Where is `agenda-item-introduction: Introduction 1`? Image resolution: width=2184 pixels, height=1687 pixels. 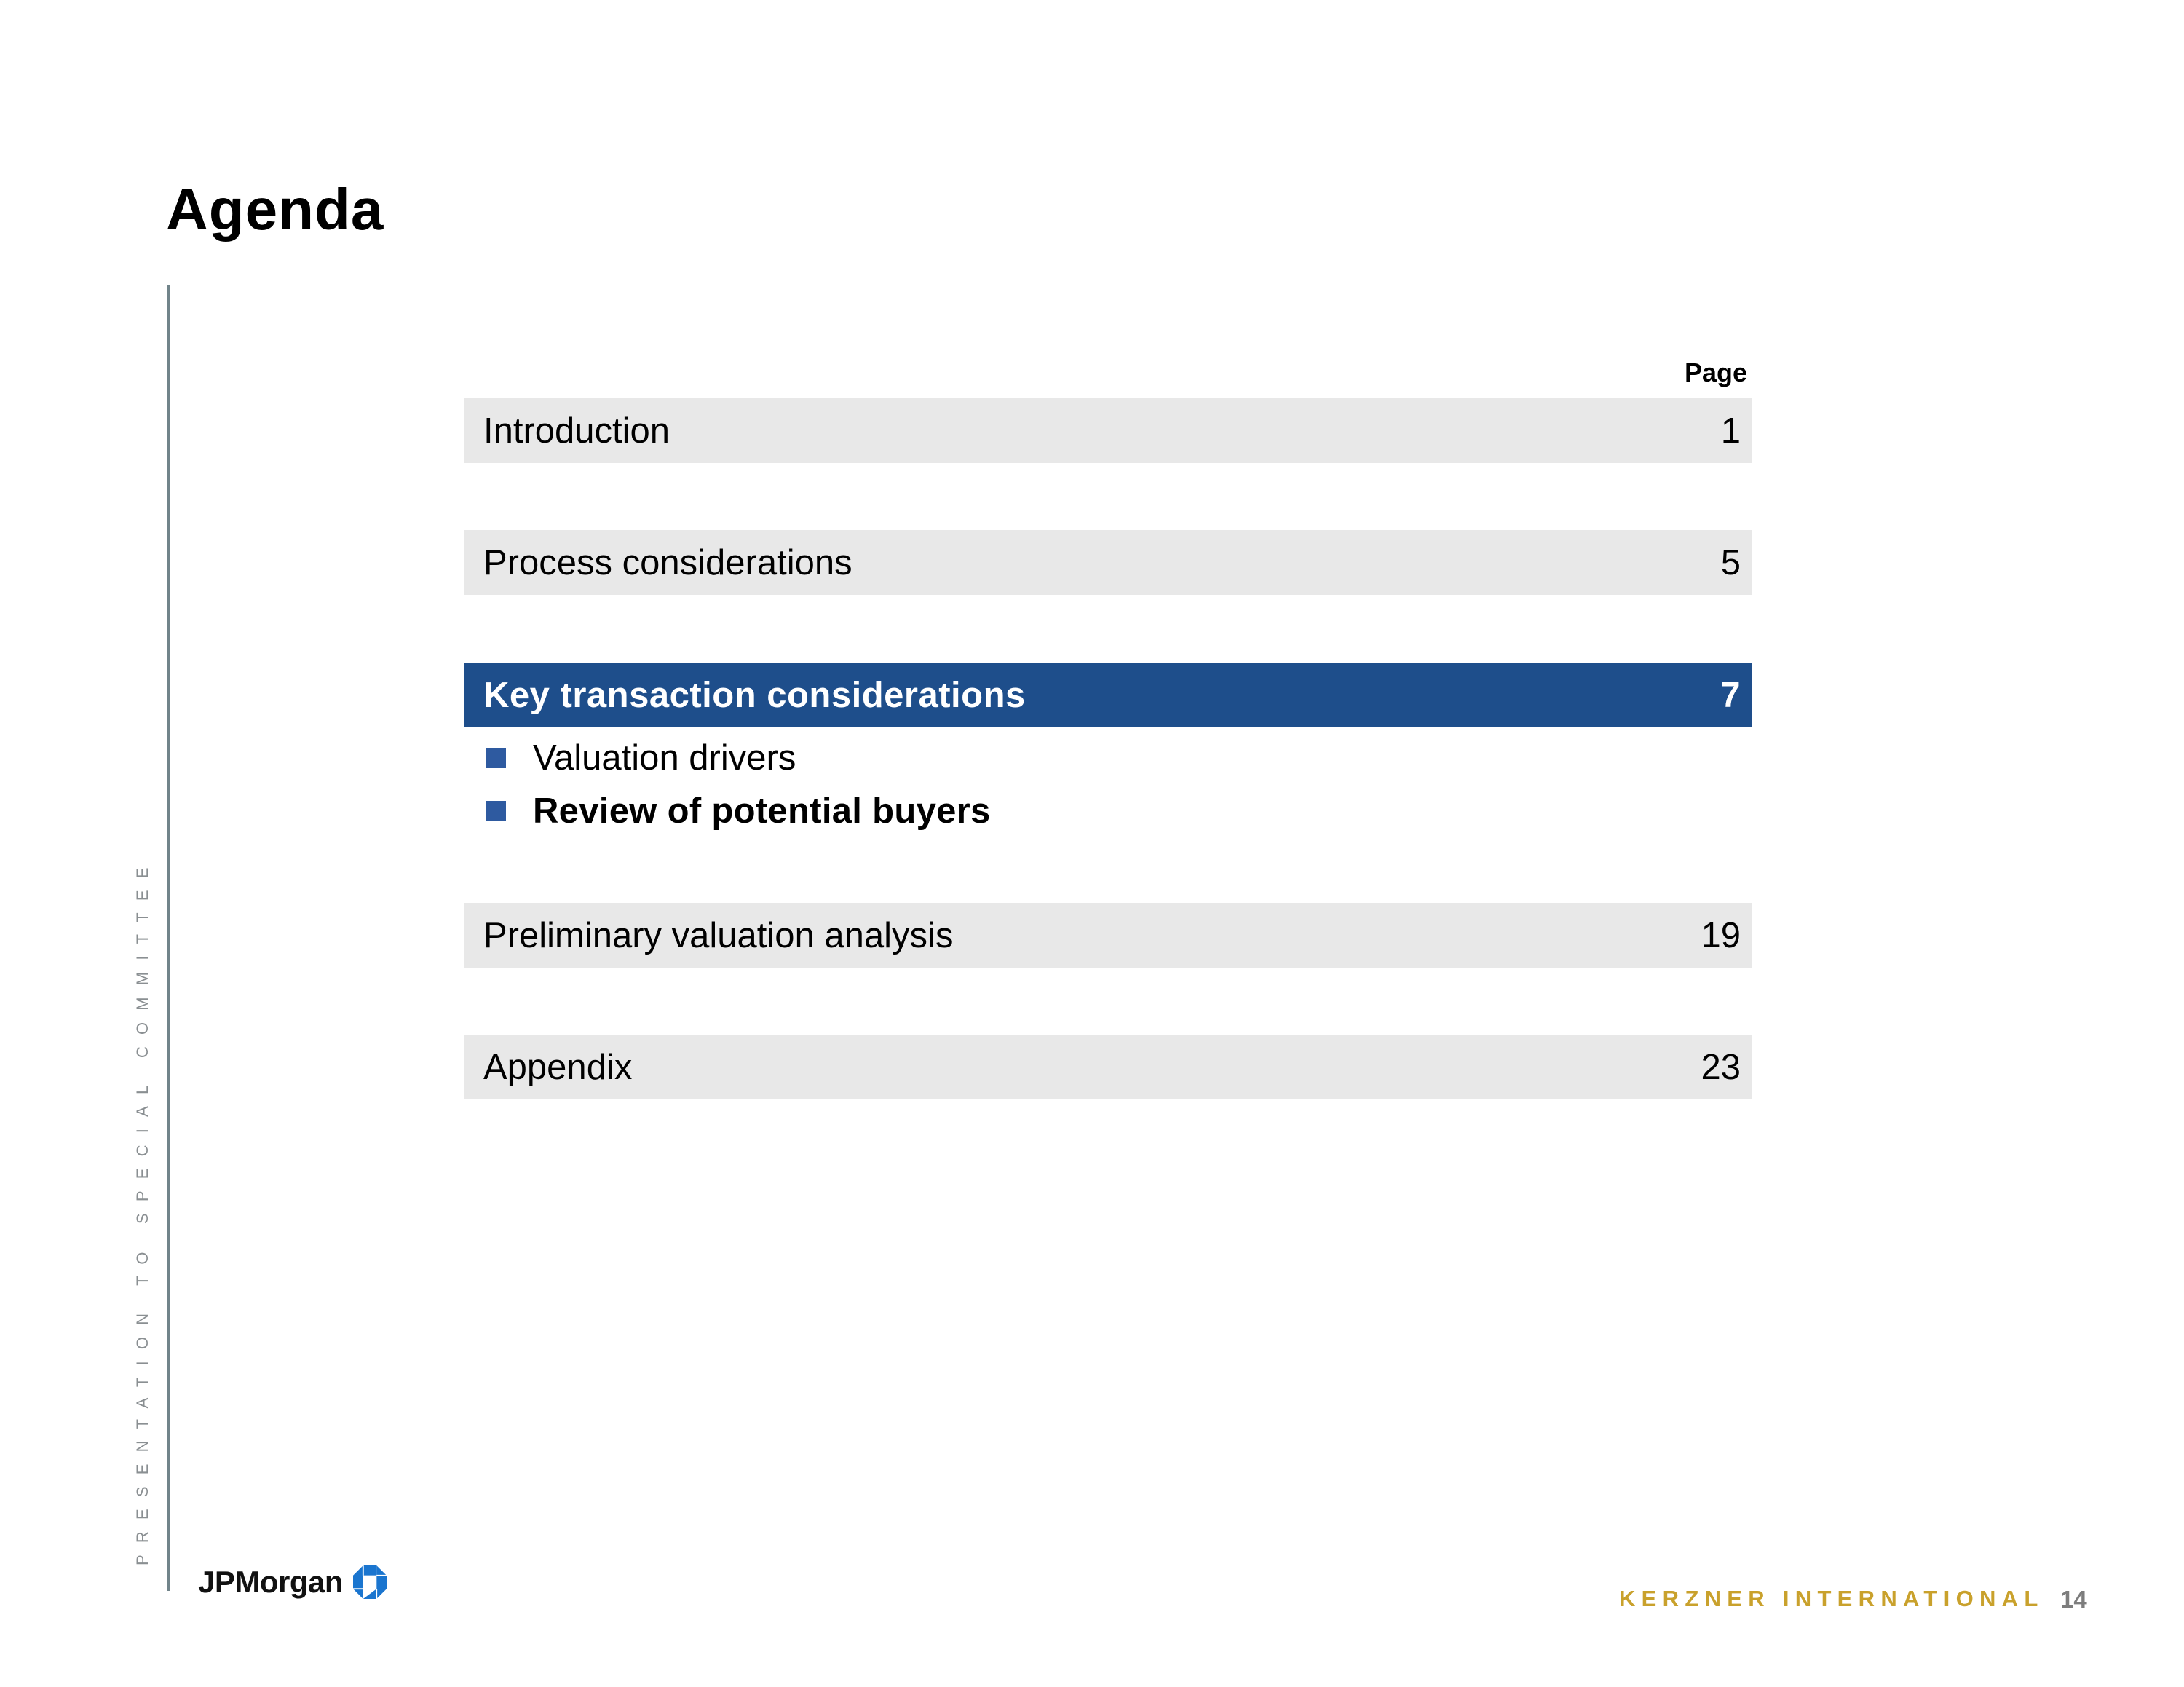
agenda-item-introduction: Introduction 1 is located at coordinates (1108, 431).